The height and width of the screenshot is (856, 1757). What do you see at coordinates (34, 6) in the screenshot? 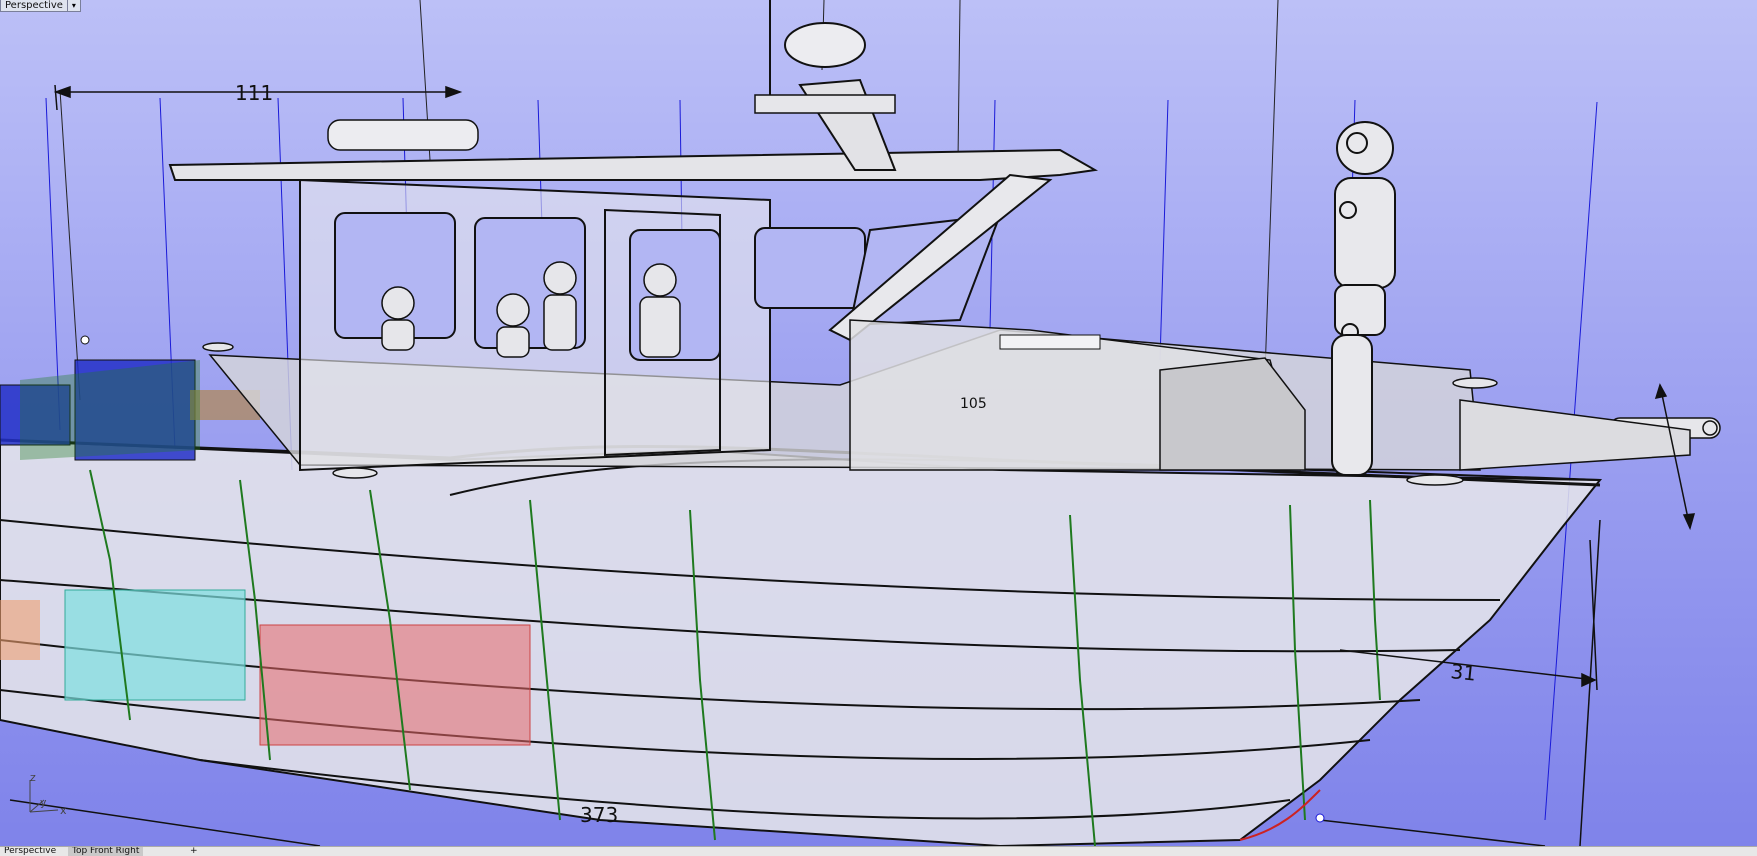
I see `viewport-title: Perspective` at bounding box center [34, 6].